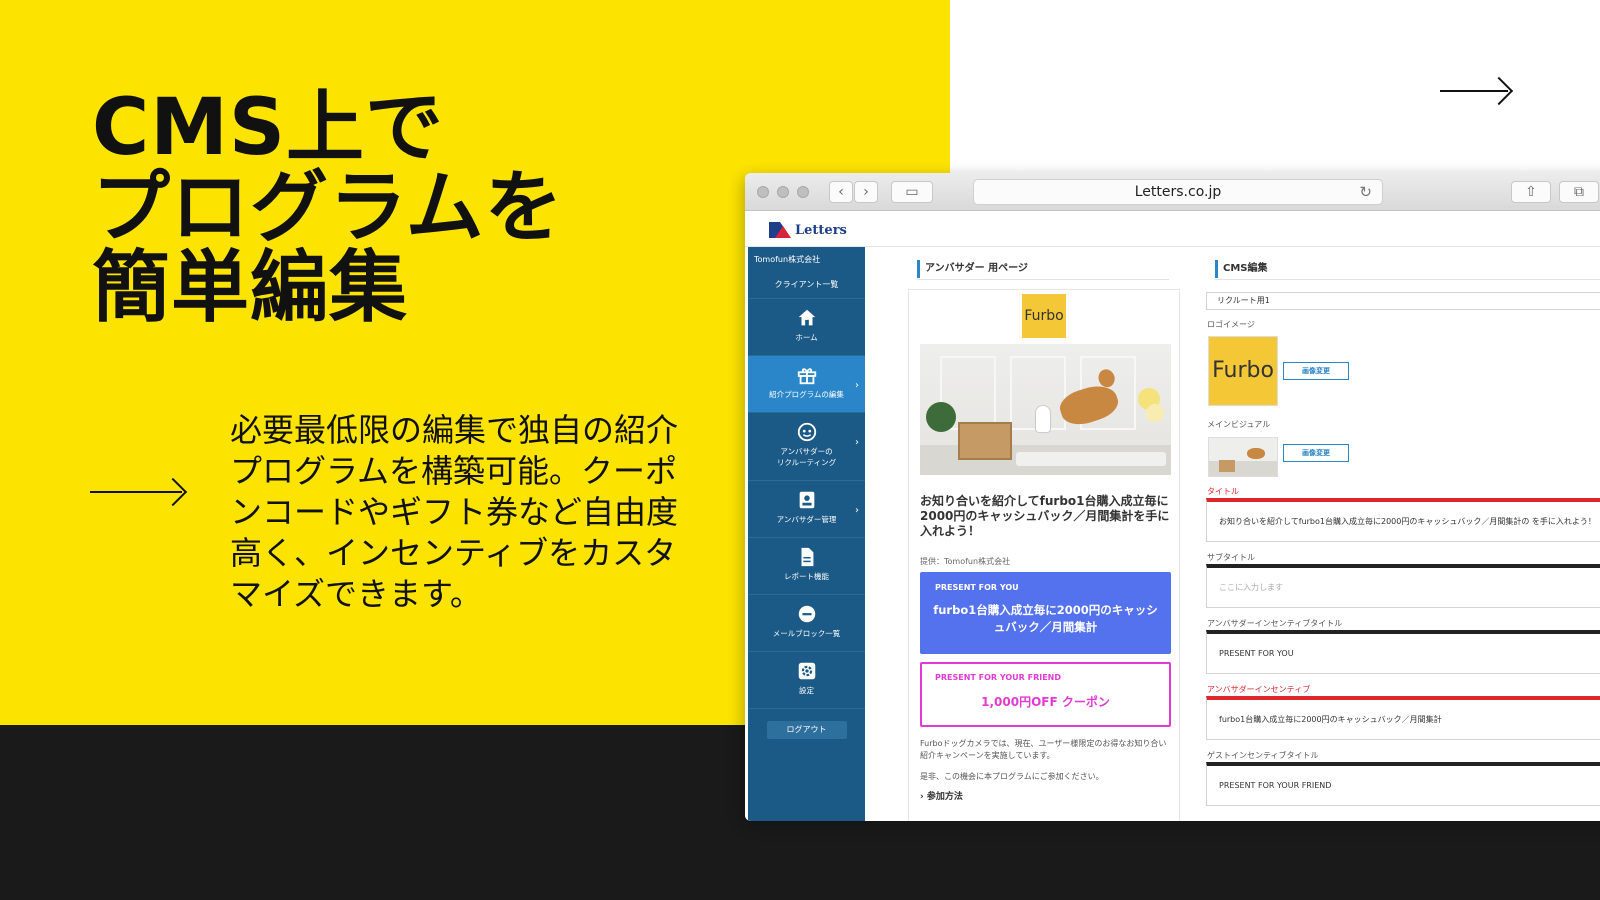 This screenshot has width=1600, height=900. Describe the element at coordinates (1316, 453) in the screenshot. I see `change-main-visual-button: 画像変更` at that location.